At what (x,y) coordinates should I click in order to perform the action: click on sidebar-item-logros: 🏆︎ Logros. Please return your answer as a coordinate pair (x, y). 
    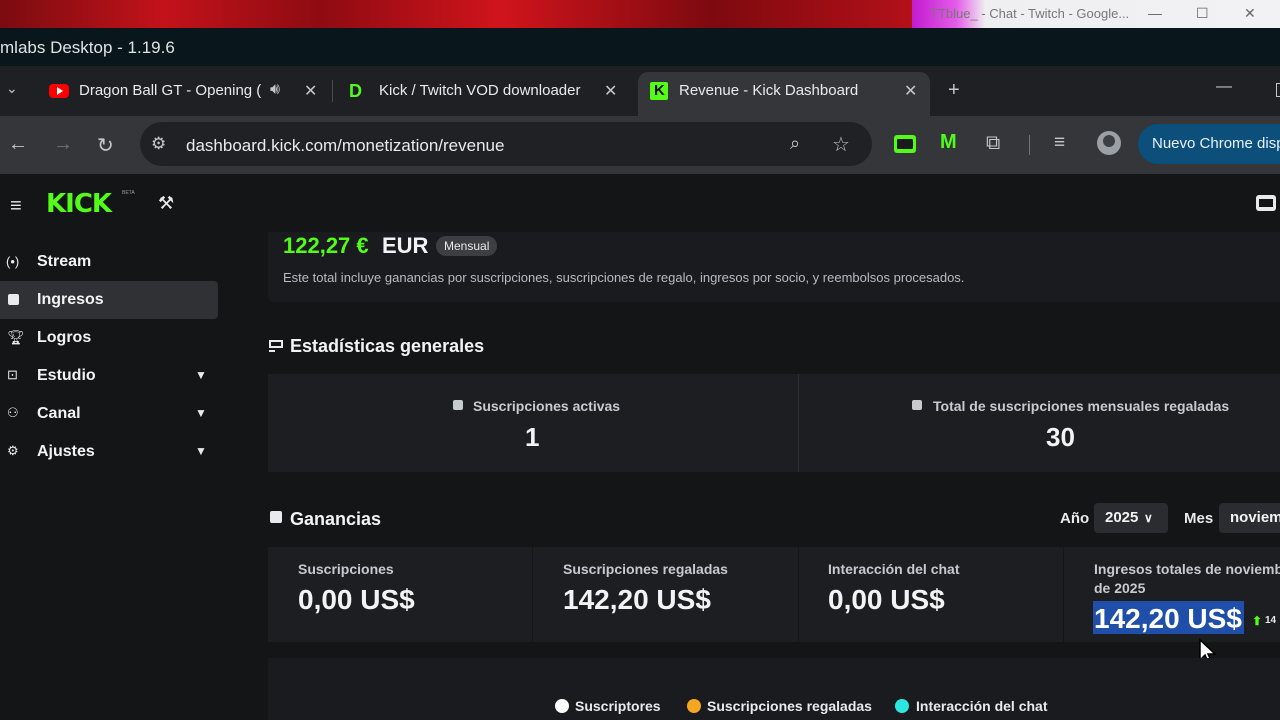
    Looking at the image, I should click on (109, 338).